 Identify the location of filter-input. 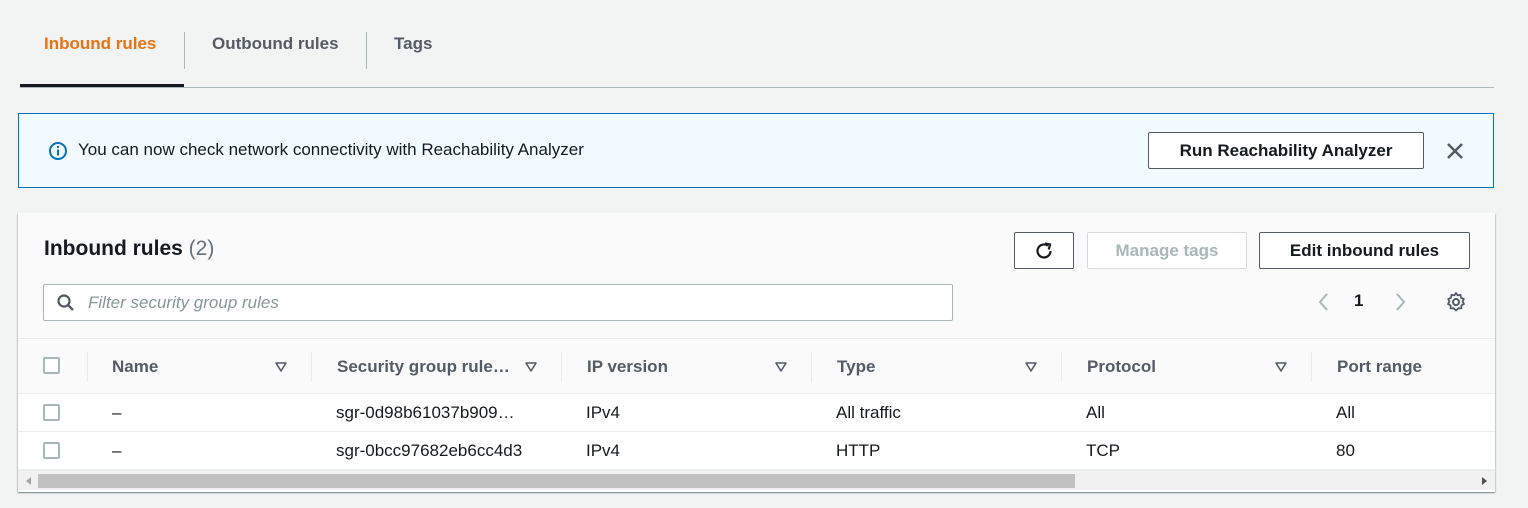
(516, 302).